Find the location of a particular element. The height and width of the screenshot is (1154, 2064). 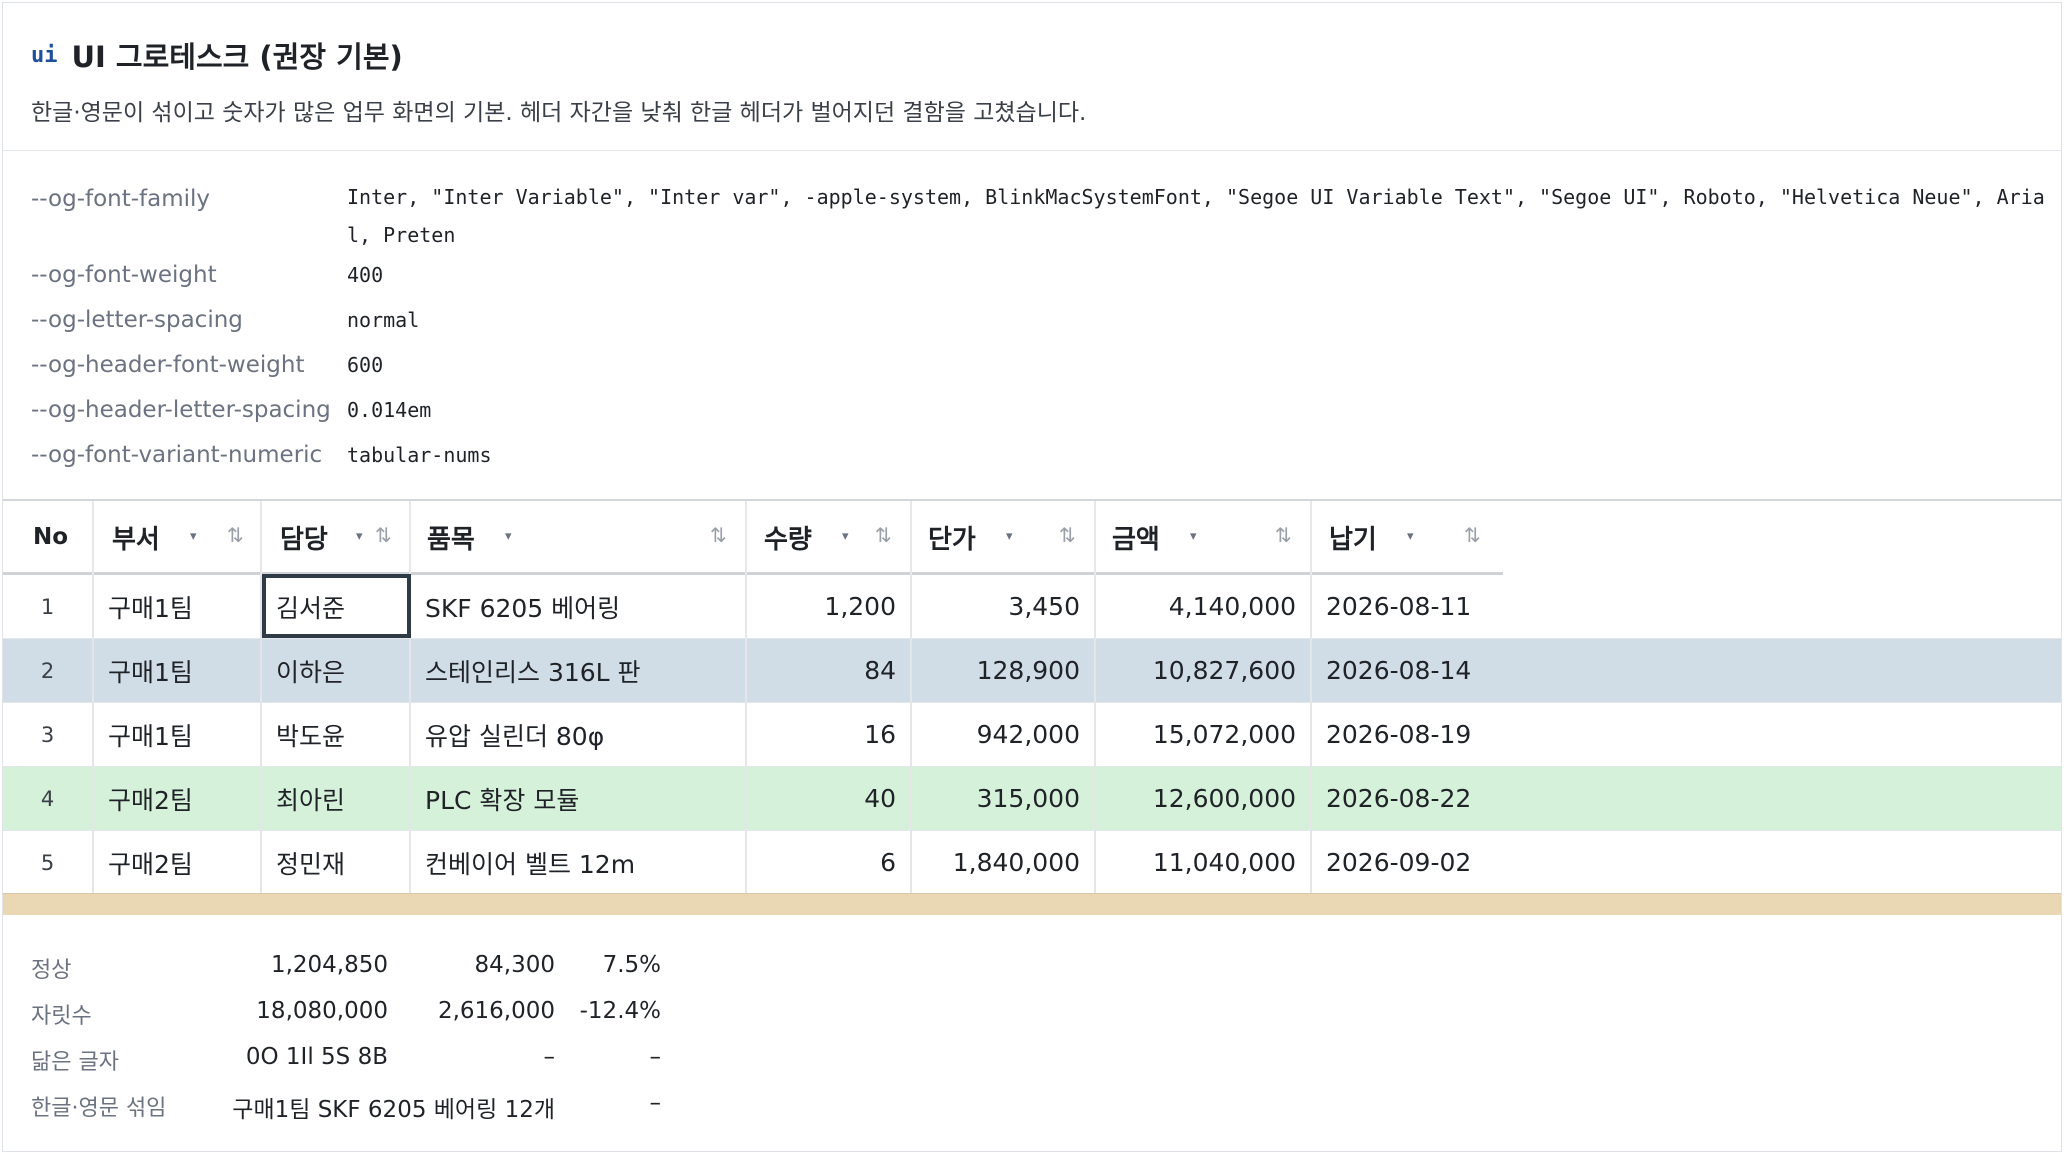

page-title: UI 그로테스크 (권장 기본) is located at coordinates (237, 57).